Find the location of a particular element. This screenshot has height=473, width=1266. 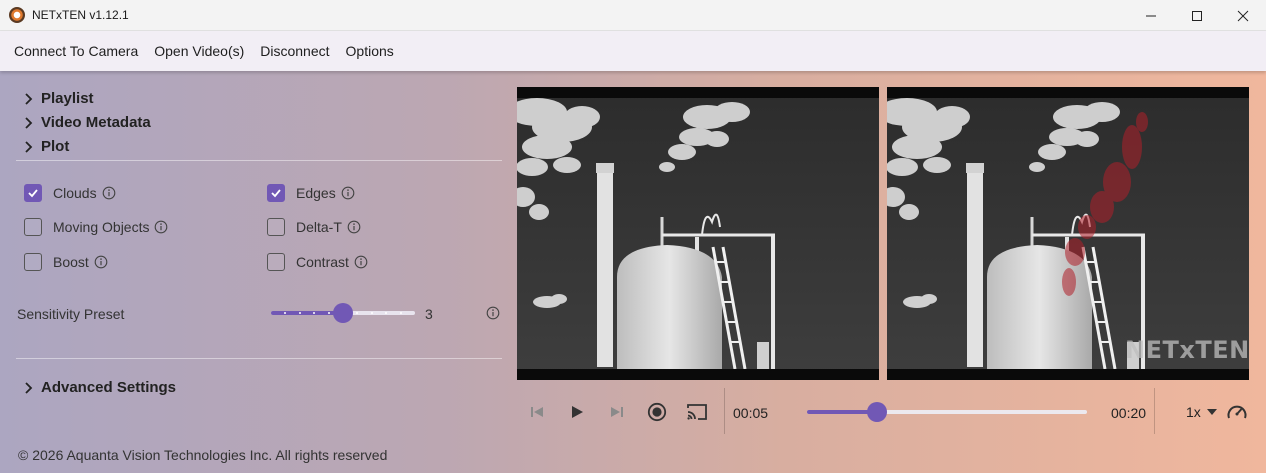

skip-previous-icon is located at coordinates (537, 412).